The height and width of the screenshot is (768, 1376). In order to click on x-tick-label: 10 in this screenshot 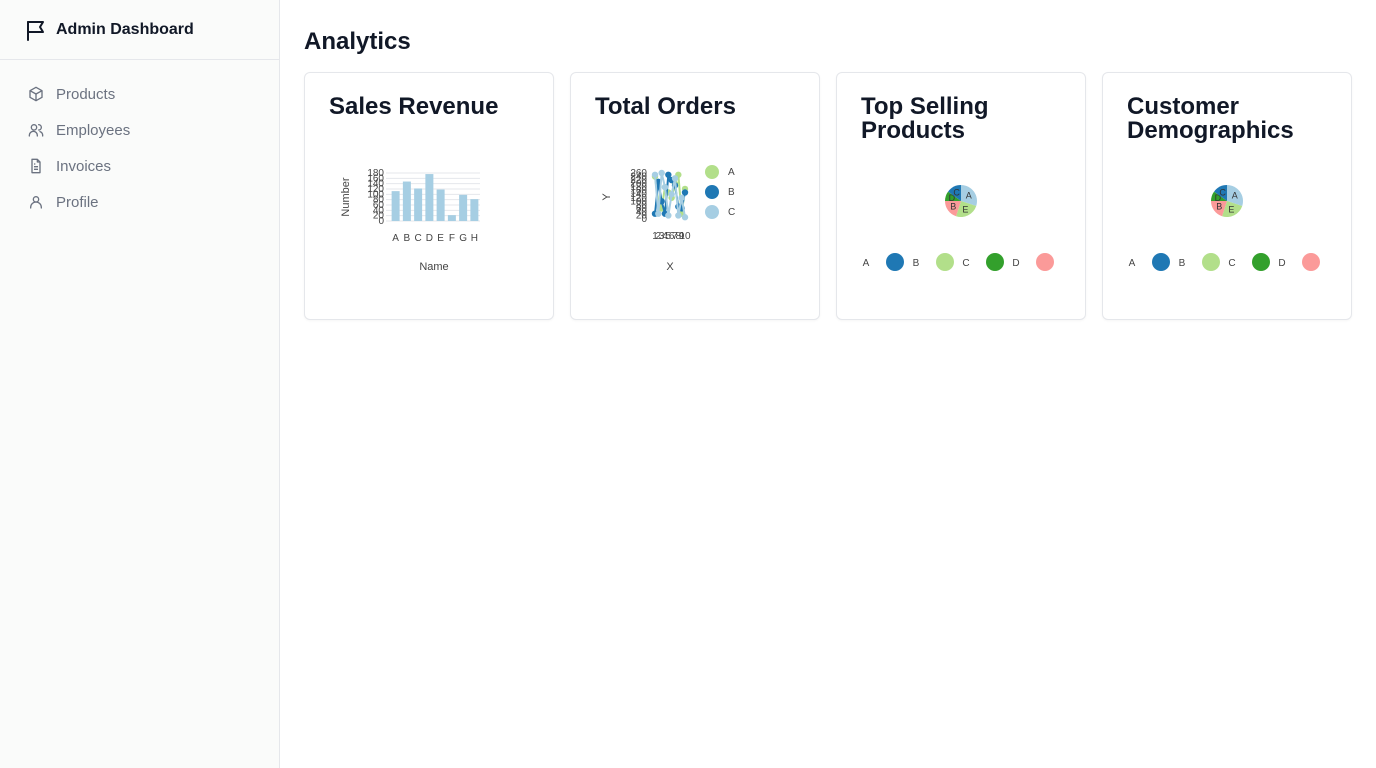, I will do `click(685, 236)`.